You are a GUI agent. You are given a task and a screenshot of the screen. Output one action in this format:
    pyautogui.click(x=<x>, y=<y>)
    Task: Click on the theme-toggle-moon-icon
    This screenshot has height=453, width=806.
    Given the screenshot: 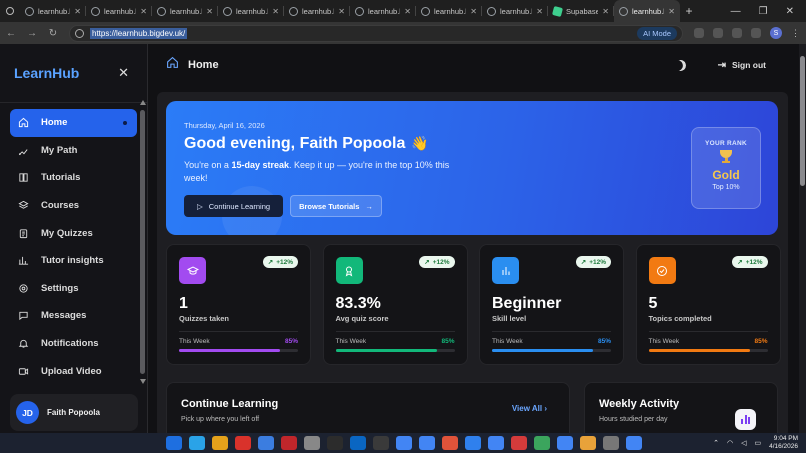 What is the action you would take?
    pyautogui.click(x=680, y=65)
    